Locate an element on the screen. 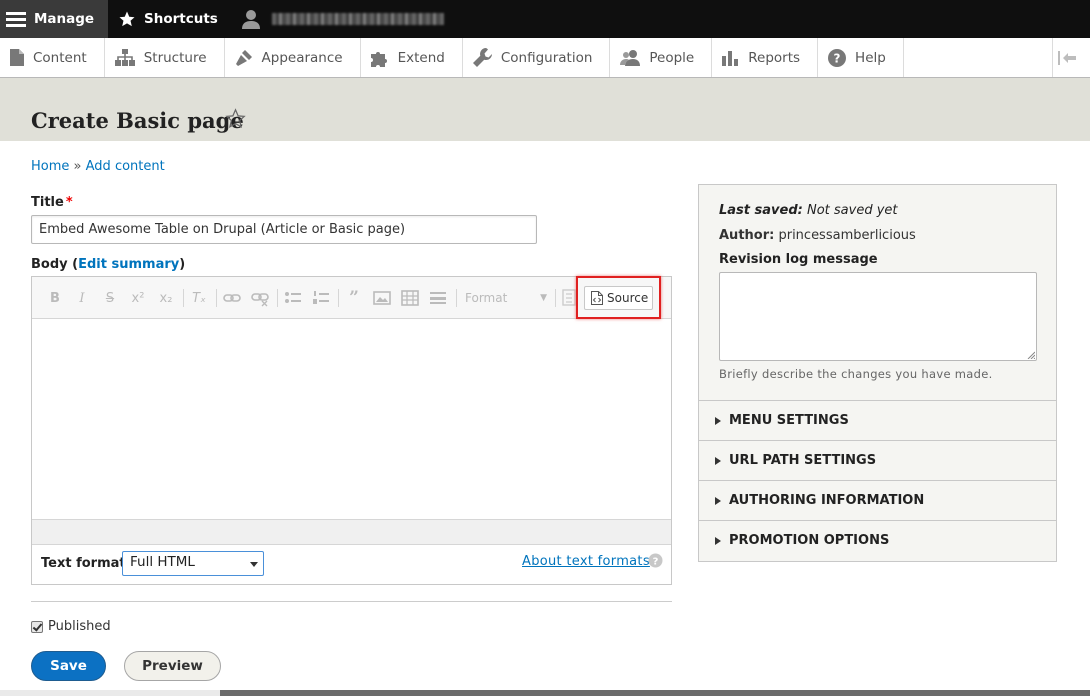  section-label: AUTHORING INFORMATION is located at coordinates (827, 500).